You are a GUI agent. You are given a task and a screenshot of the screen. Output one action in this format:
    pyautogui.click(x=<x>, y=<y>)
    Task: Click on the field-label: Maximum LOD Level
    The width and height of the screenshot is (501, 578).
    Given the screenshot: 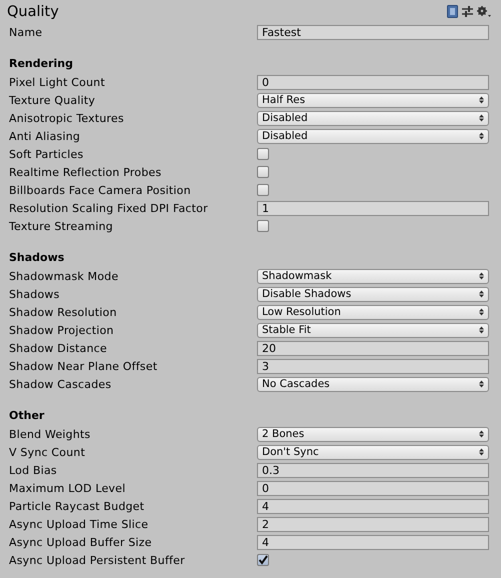 What is the action you would take?
    pyautogui.click(x=67, y=488)
    